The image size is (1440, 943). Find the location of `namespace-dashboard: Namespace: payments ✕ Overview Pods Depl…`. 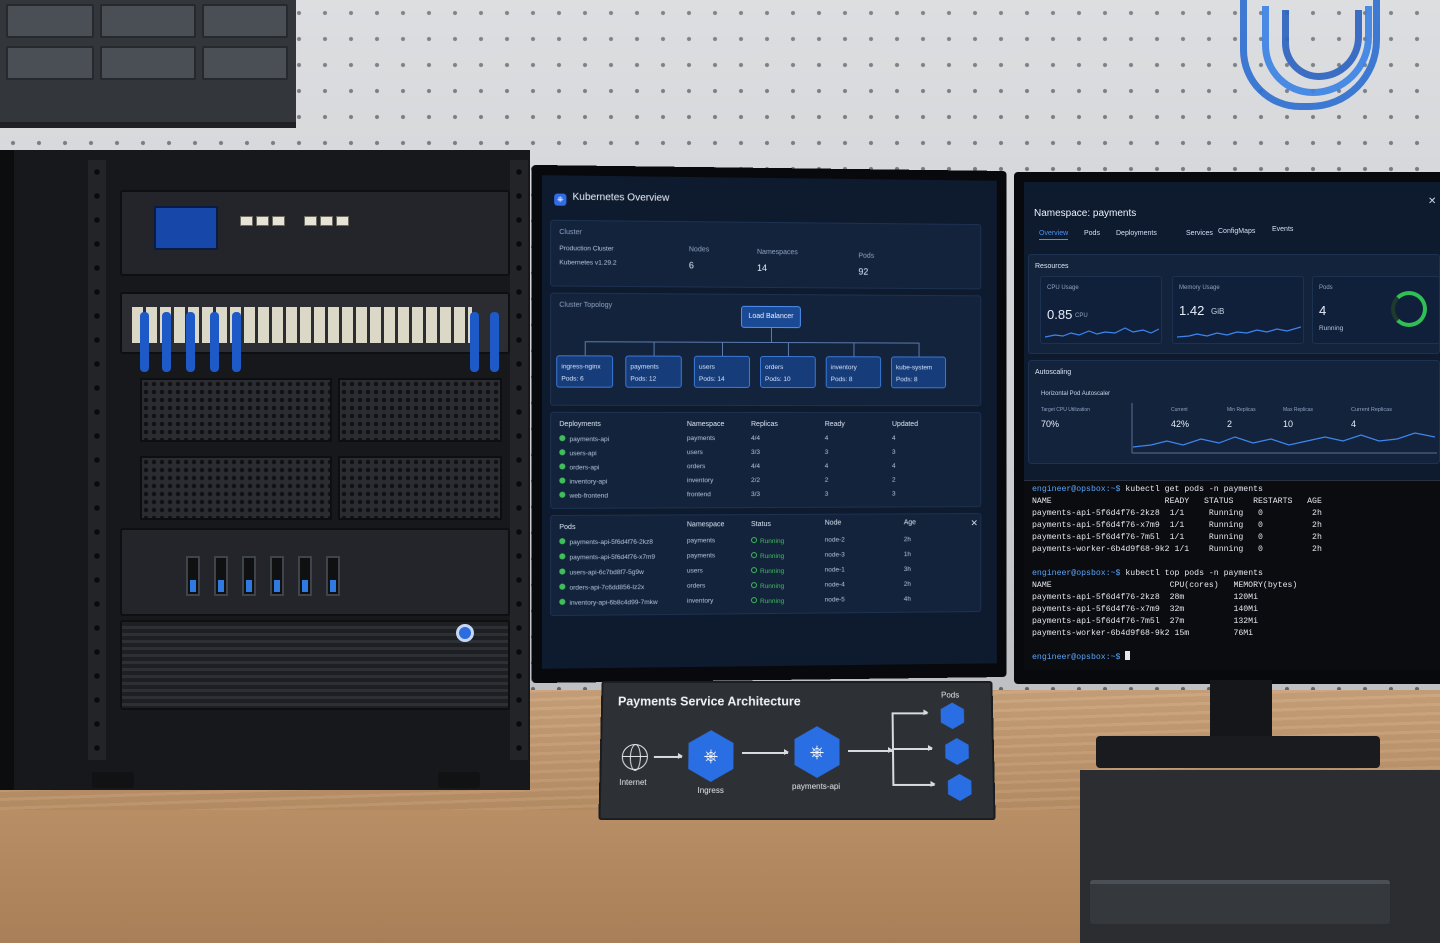

namespace-dashboard: Namespace: payments ✕ Overview Pods Depl… is located at coordinates (1232, 338).